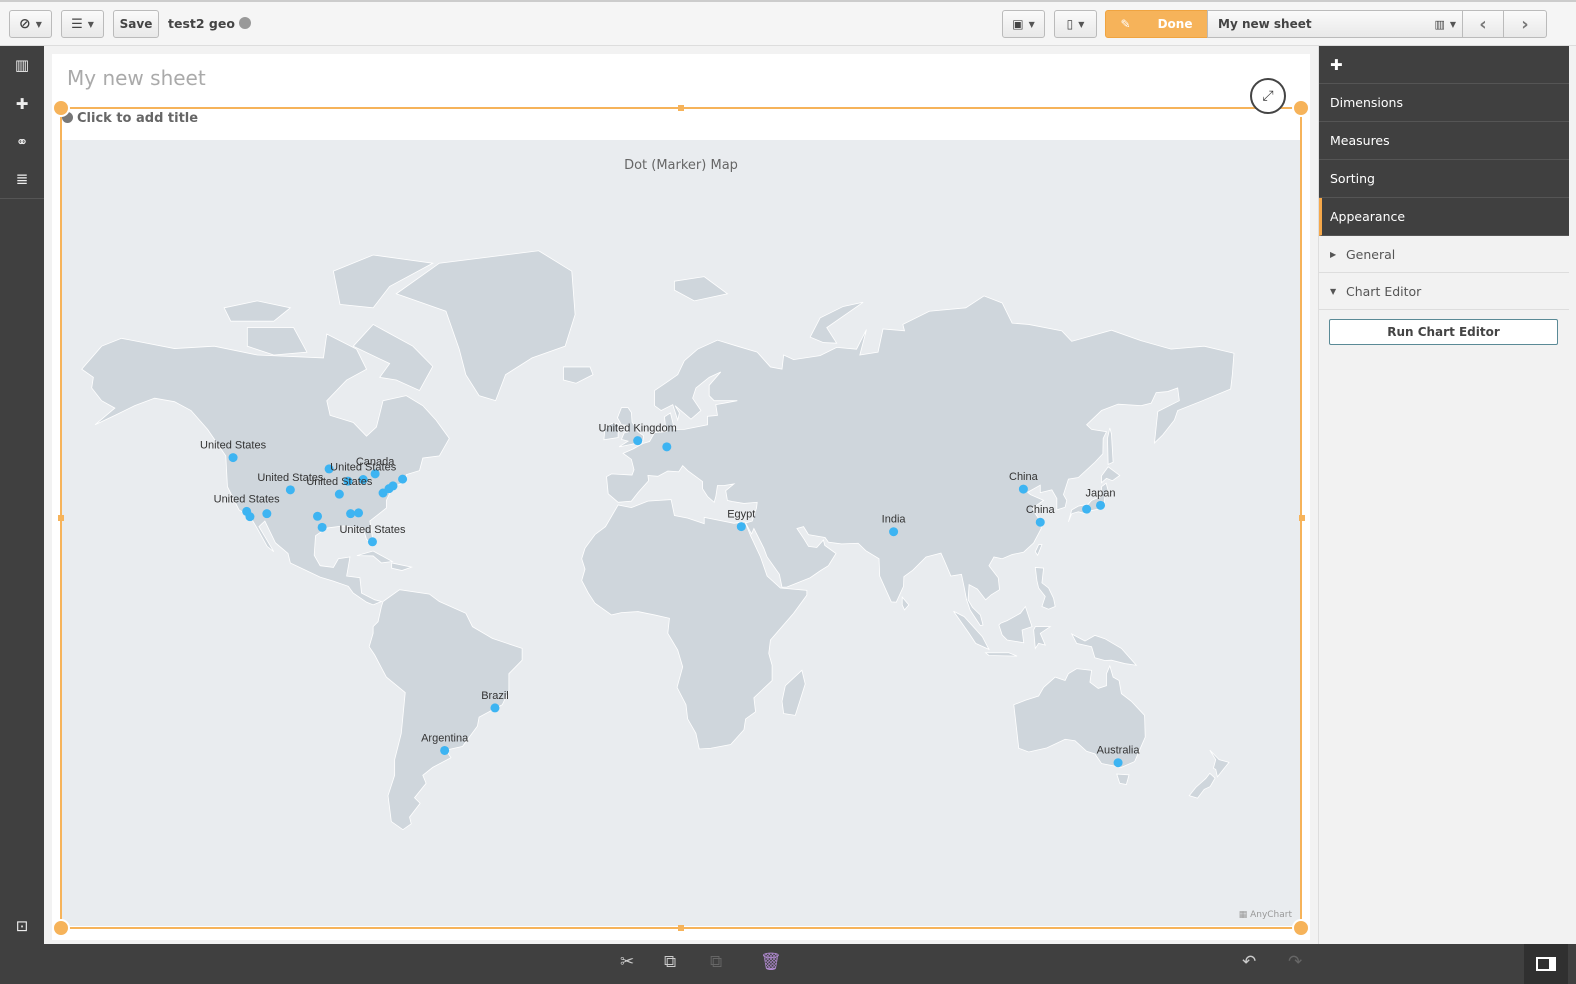 This screenshot has width=1576, height=984. I want to click on bookmark-button: ▯ ▼, so click(1075, 24).